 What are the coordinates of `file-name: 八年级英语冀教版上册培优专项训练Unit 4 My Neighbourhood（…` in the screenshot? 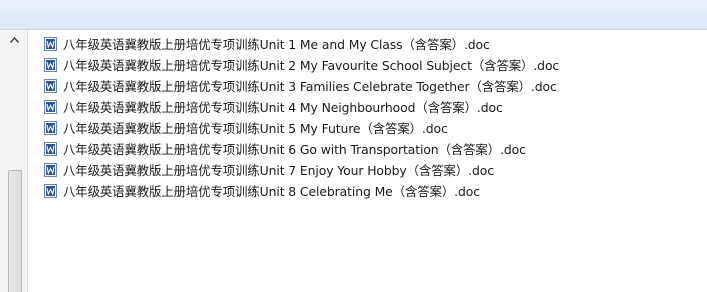 It's located at (283, 107).